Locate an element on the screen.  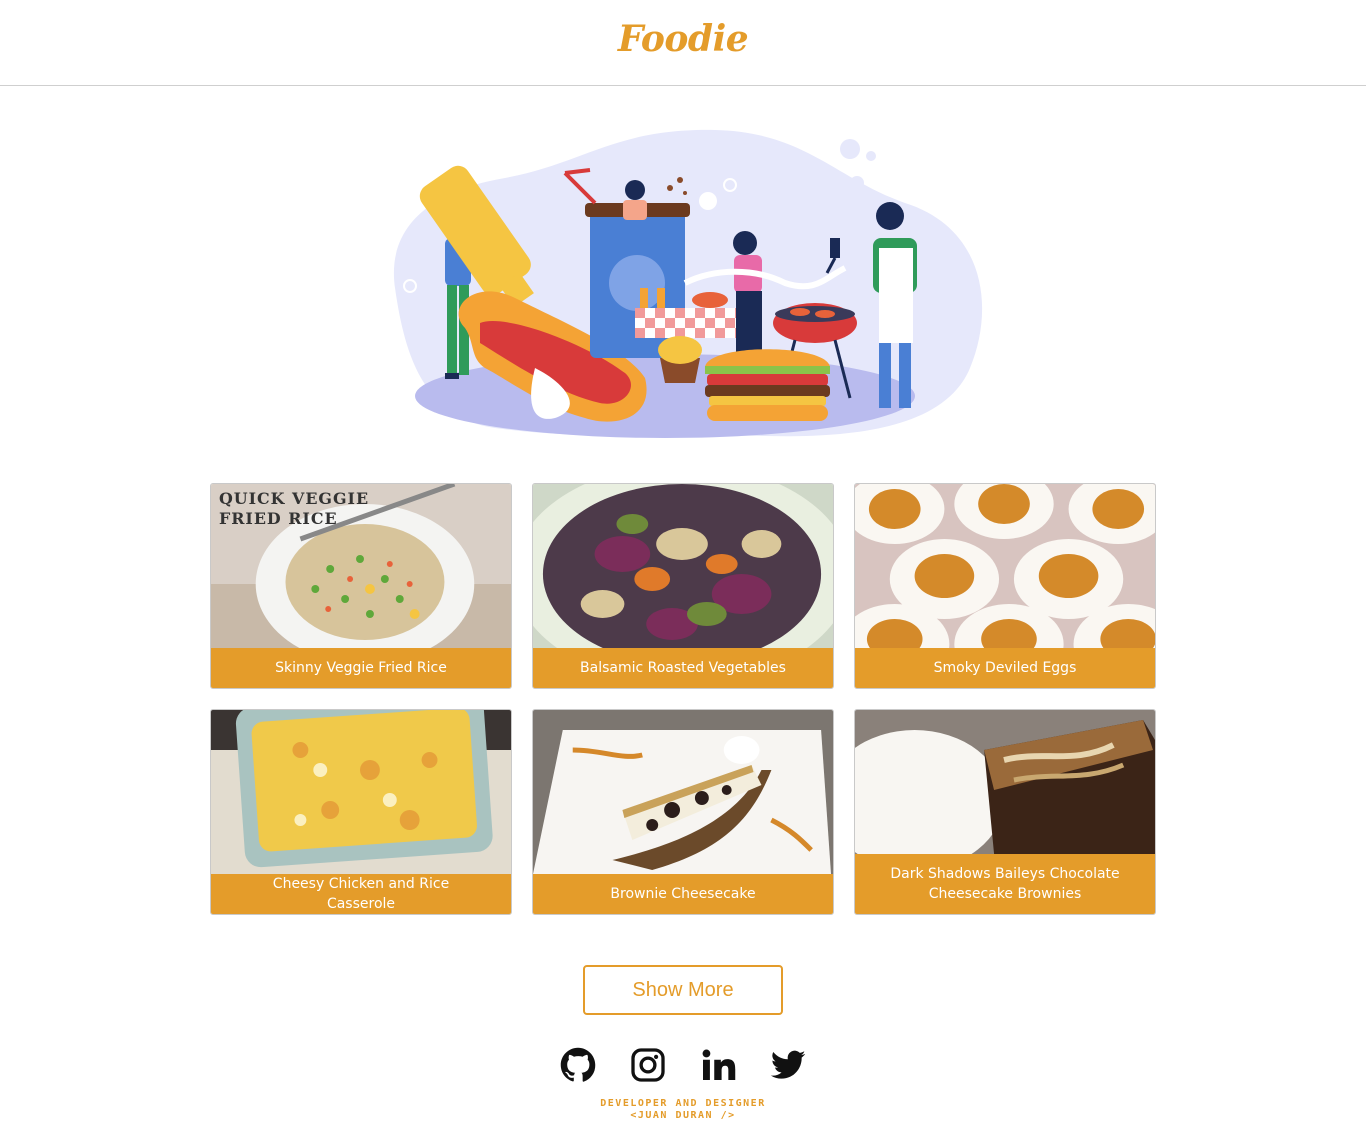
show-more-button: Show More is located at coordinates (683, 990).